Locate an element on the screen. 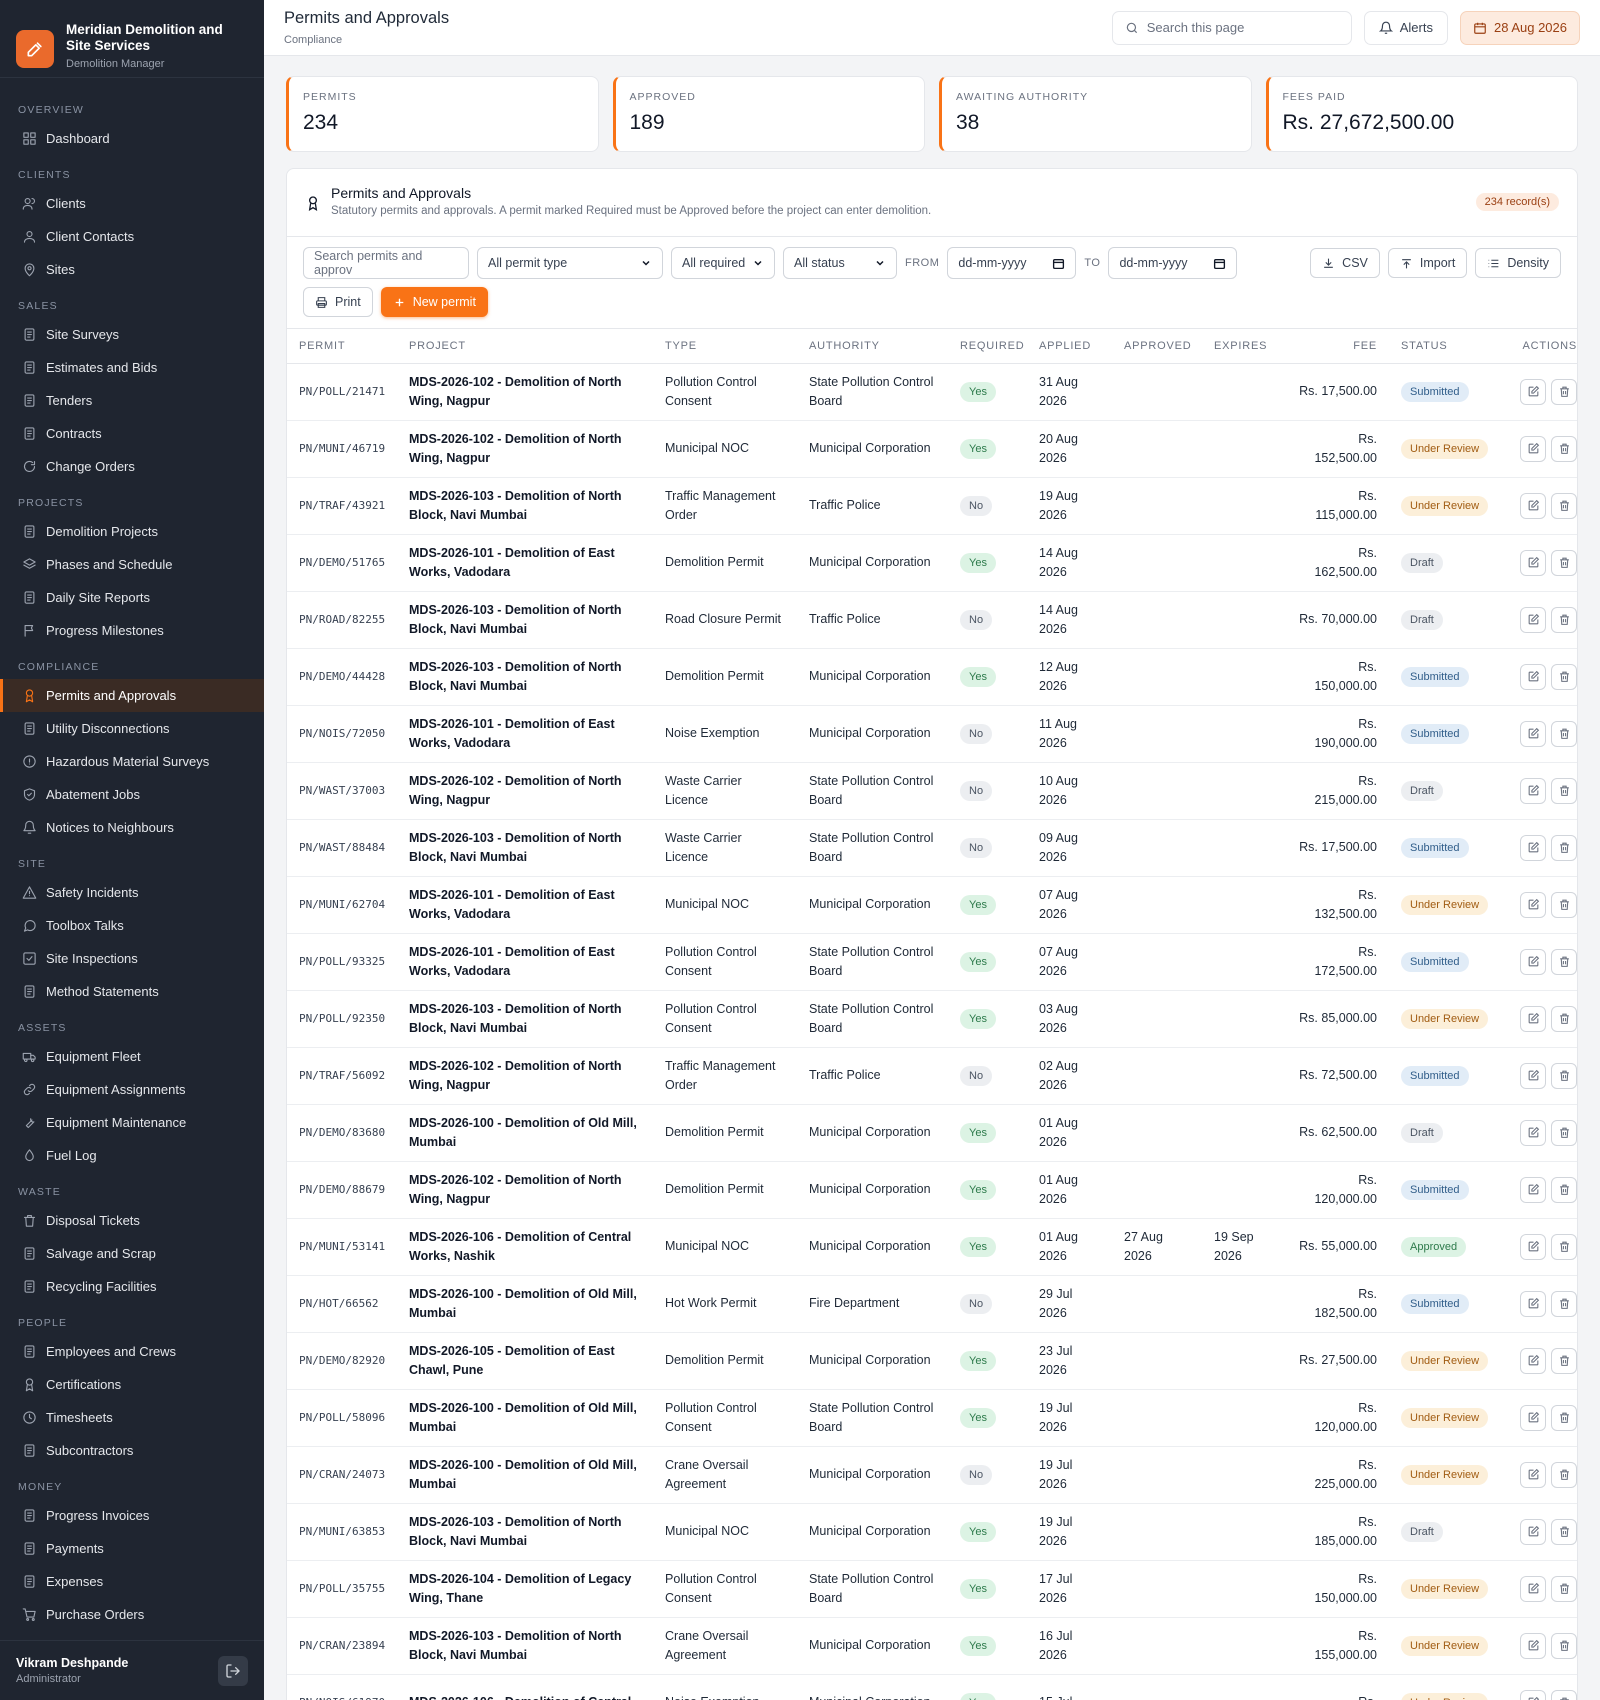  sidebar-item-subcontractors: Subcontractors is located at coordinates (132, 1450).